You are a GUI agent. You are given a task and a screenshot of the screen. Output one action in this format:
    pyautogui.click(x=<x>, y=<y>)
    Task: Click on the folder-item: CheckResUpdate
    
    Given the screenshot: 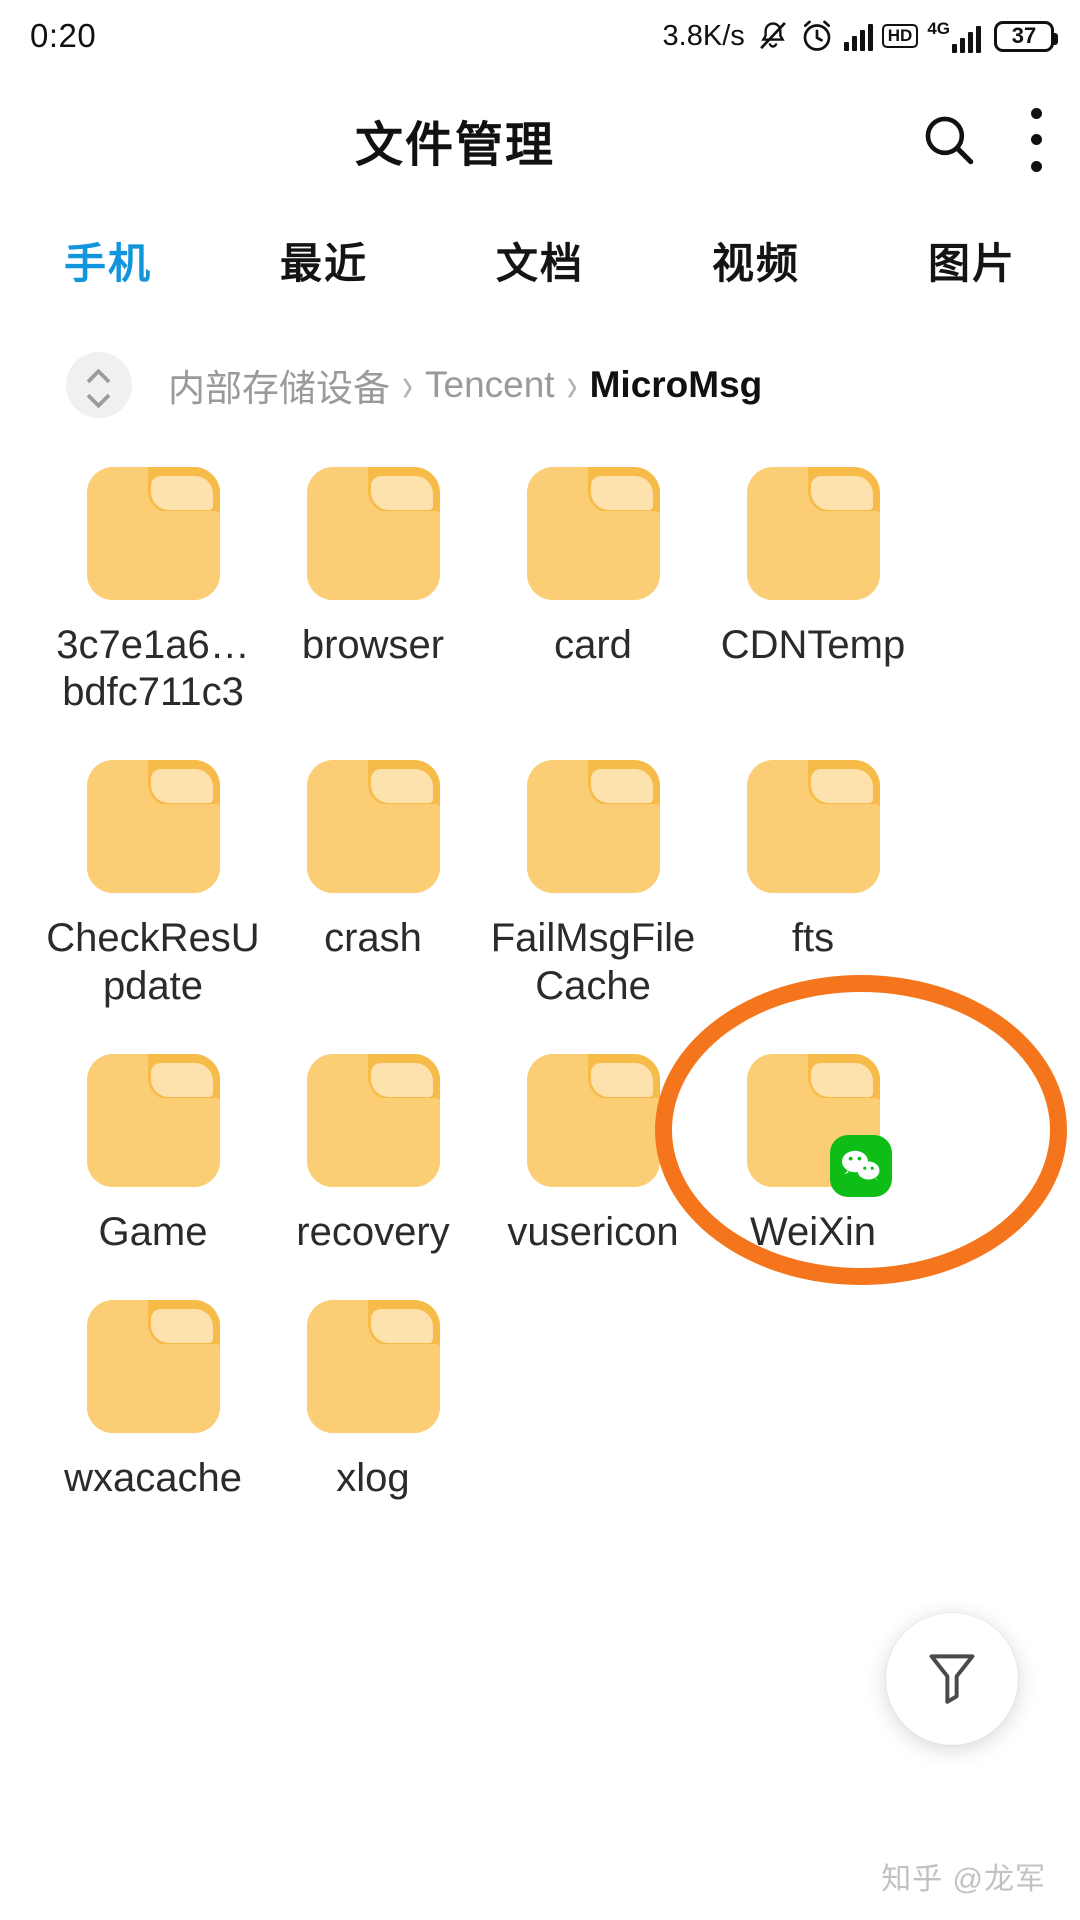 What is the action you would take?
    pyautogui.click(x=153, y=878)
    